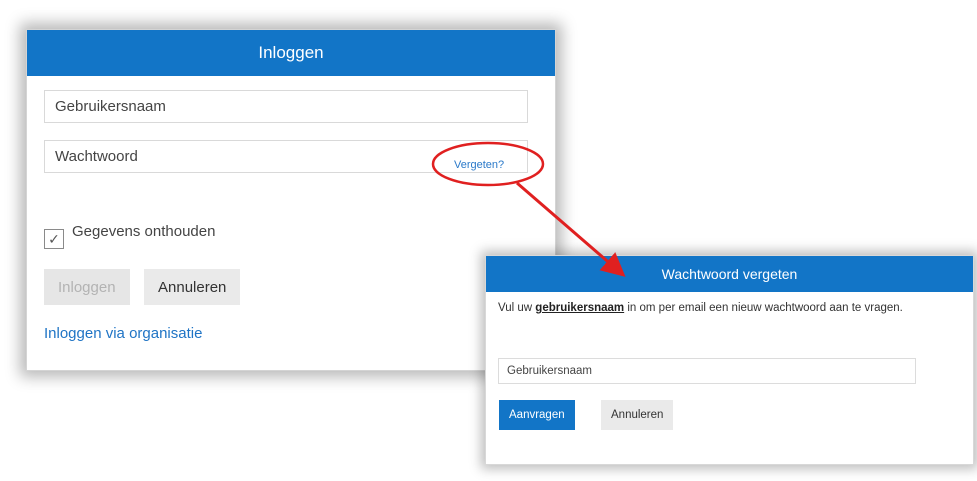  I want to click on forgot-username-input: Gebruikersnaam, so click(707, 371).